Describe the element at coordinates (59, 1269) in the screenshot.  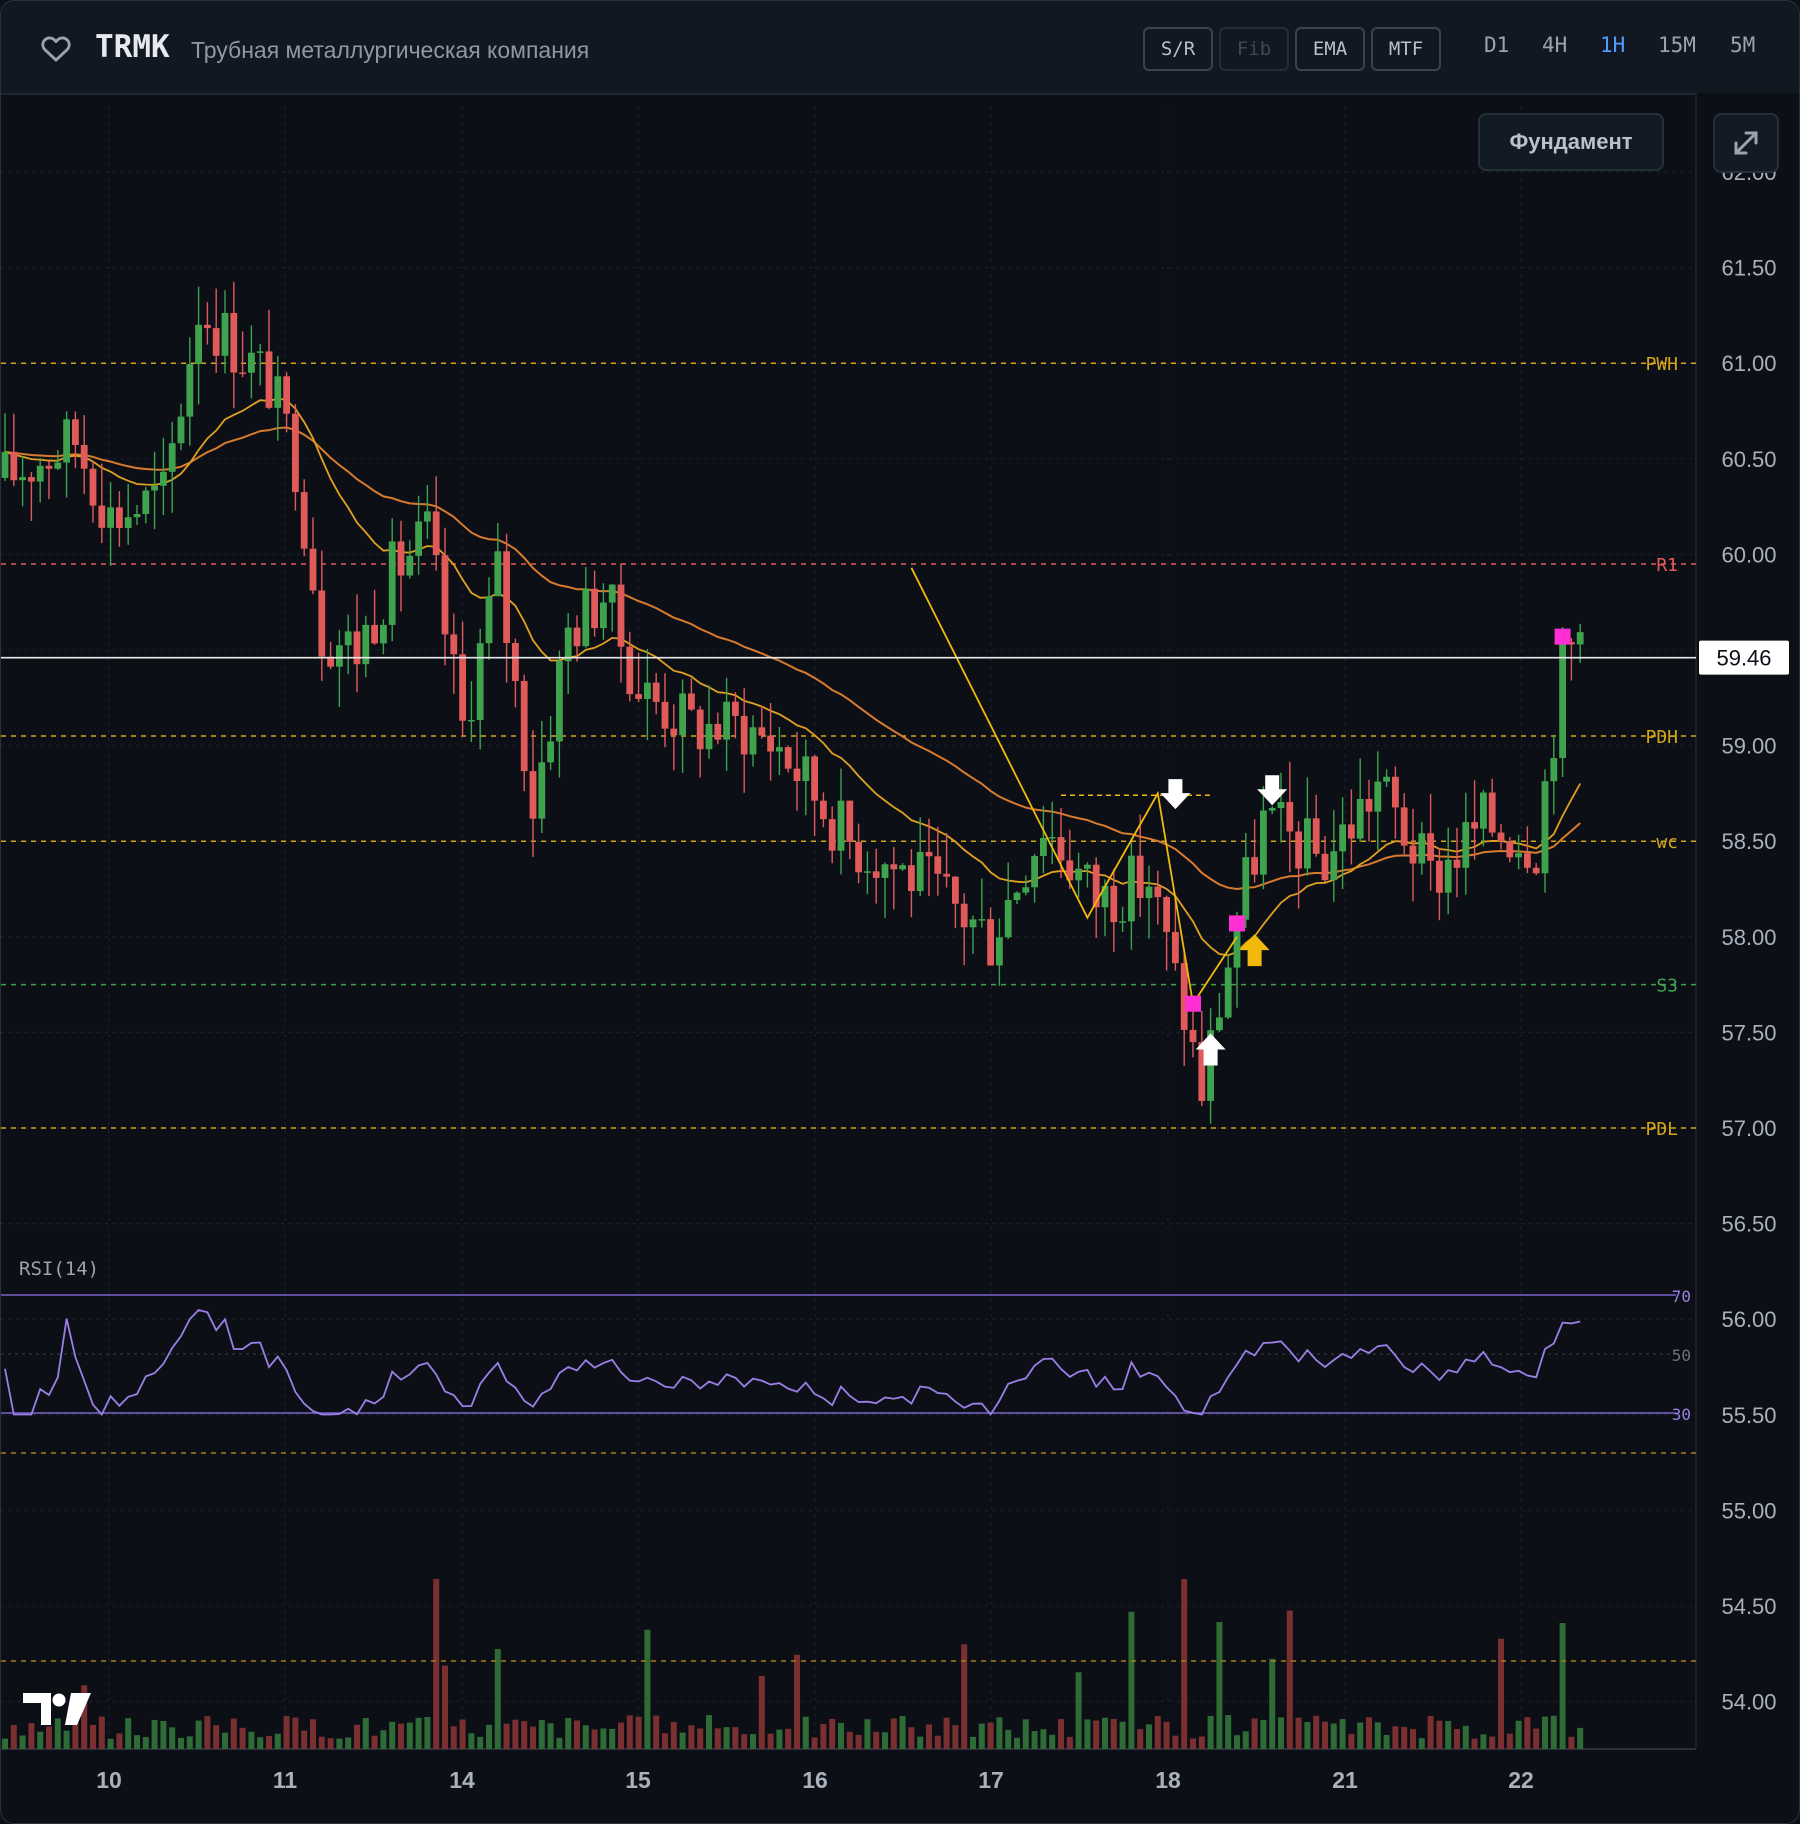
I see `rsi-label: RSI(14)` at that location.